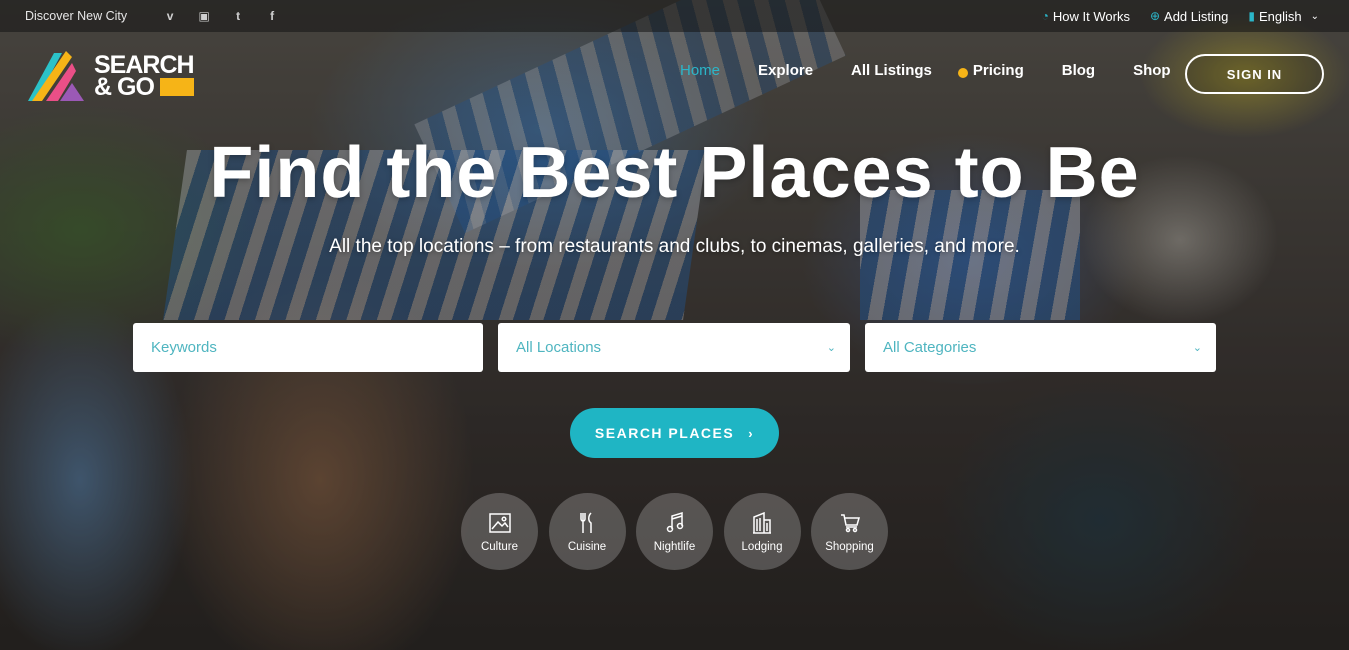  Describe the element at coordinates (1196, 16) in the screenshot. I see `add-listing-label: Add Listing` at that location.